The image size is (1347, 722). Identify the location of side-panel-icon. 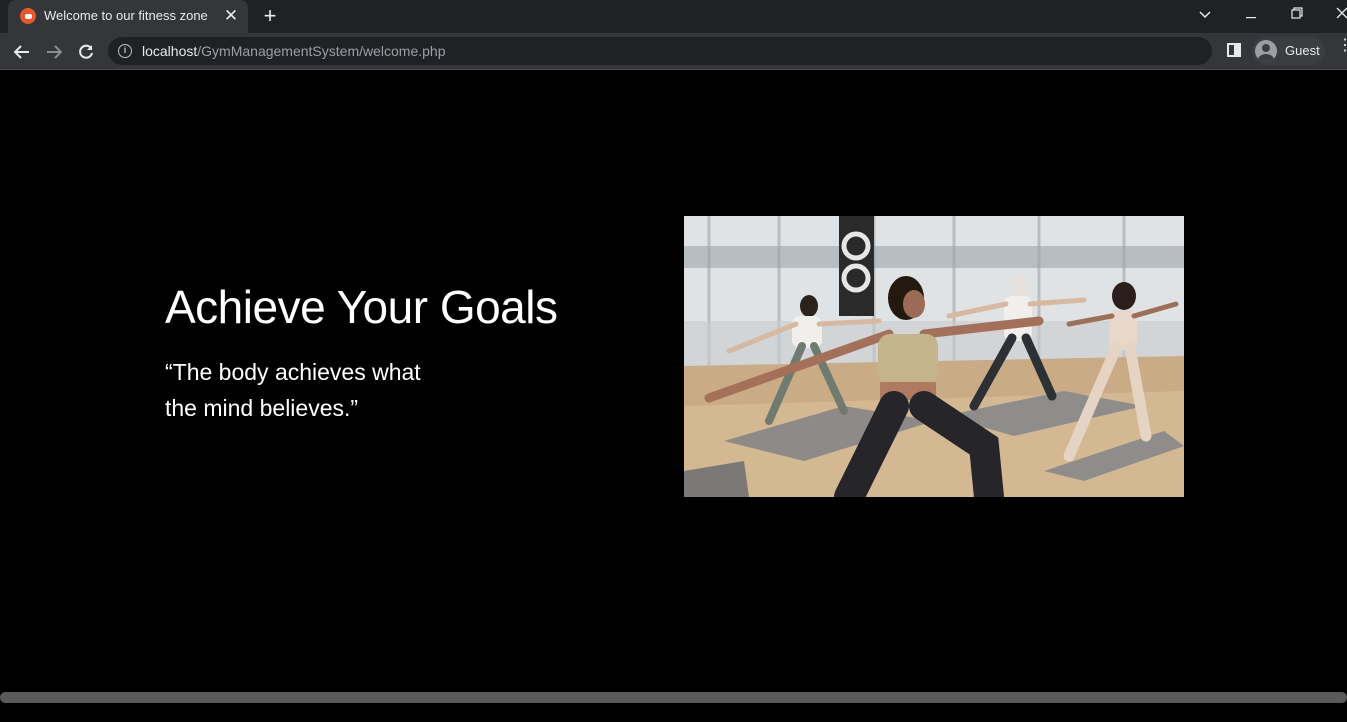
(1234, 50).